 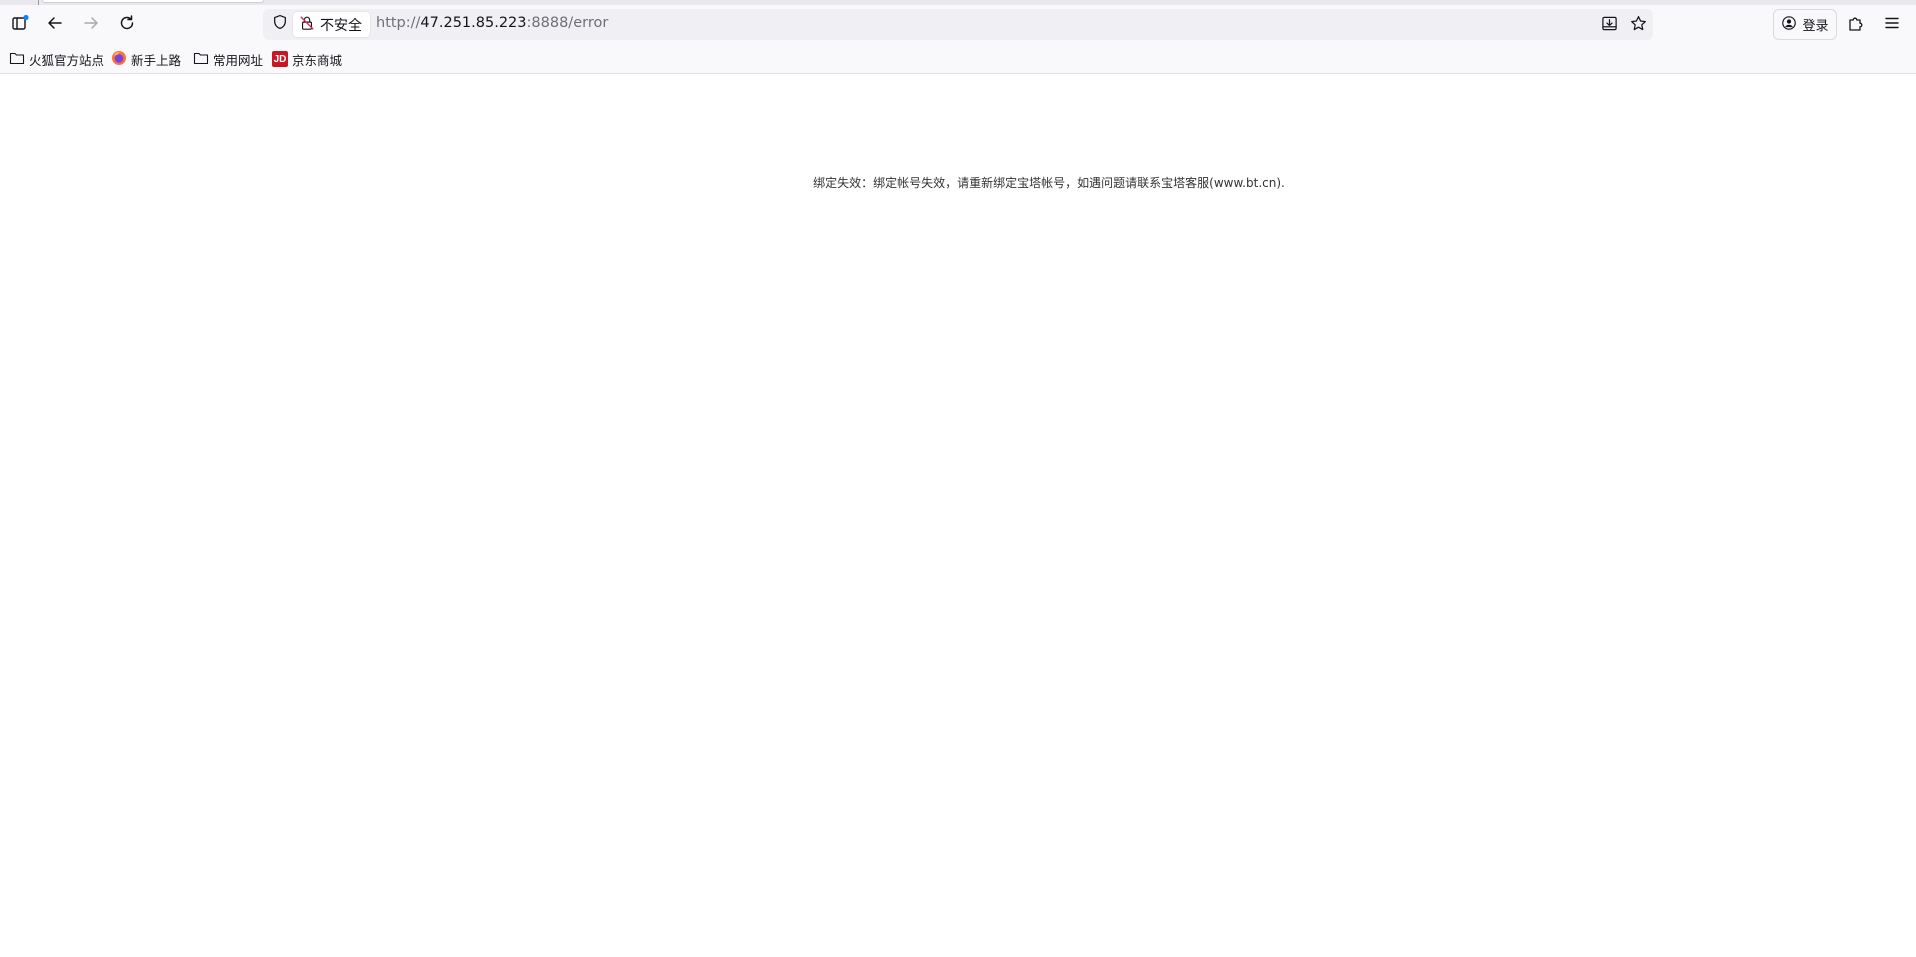 I want to click on bookmark-item: JD 京东商城, so click(x=307, y=59).